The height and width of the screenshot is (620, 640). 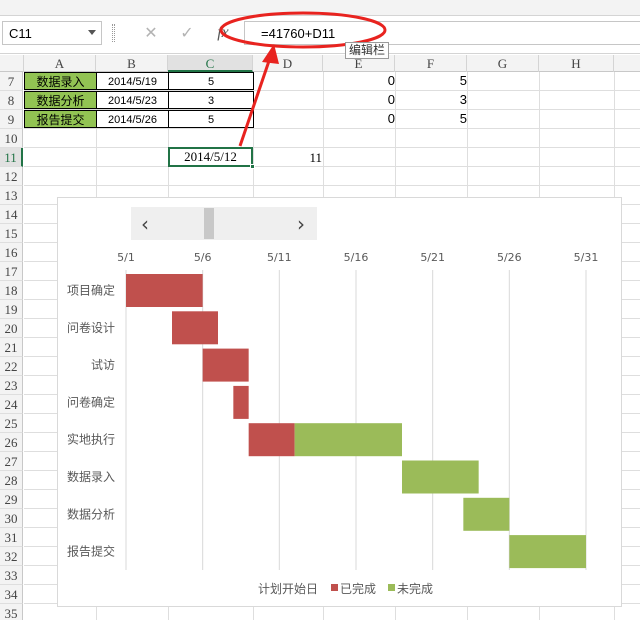 I want to click on category-label: 数据分析, so click(x=91, y=513).